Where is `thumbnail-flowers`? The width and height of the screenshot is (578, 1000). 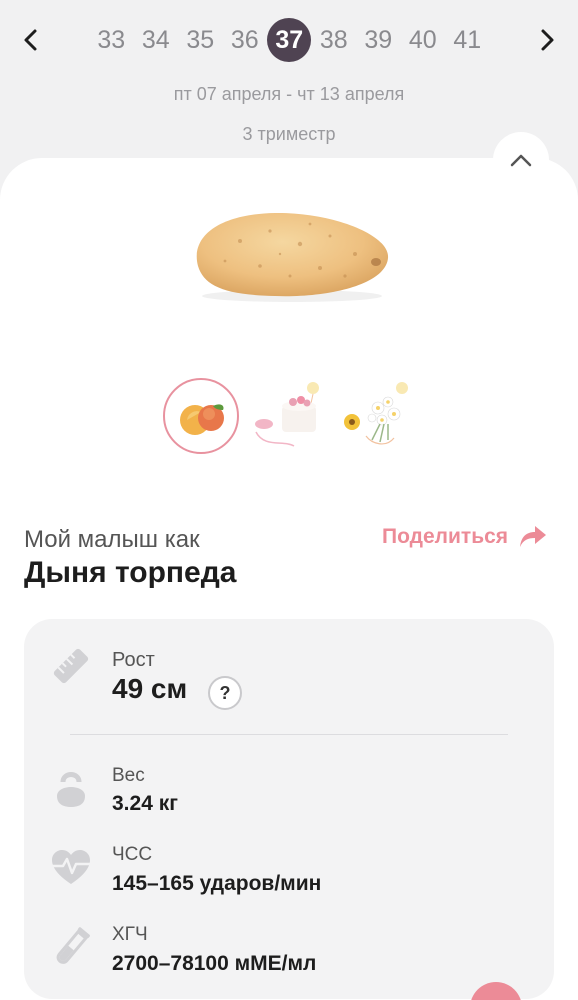
thumbnail-flowers is located at coordinates (374, 416).